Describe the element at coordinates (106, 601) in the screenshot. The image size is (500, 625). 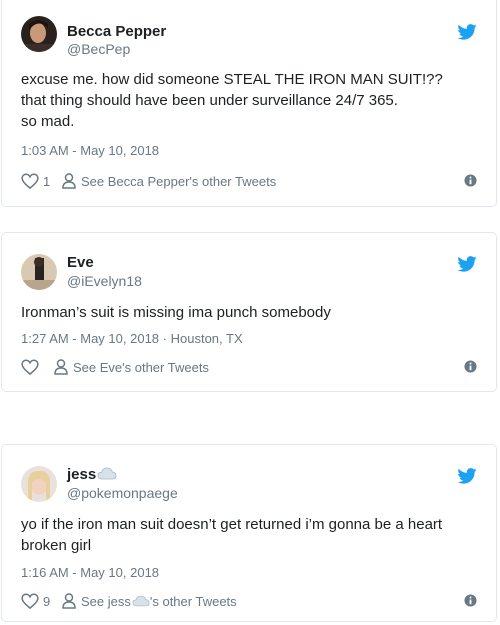
I see `other-tweets-prefix: See jess` at that location.